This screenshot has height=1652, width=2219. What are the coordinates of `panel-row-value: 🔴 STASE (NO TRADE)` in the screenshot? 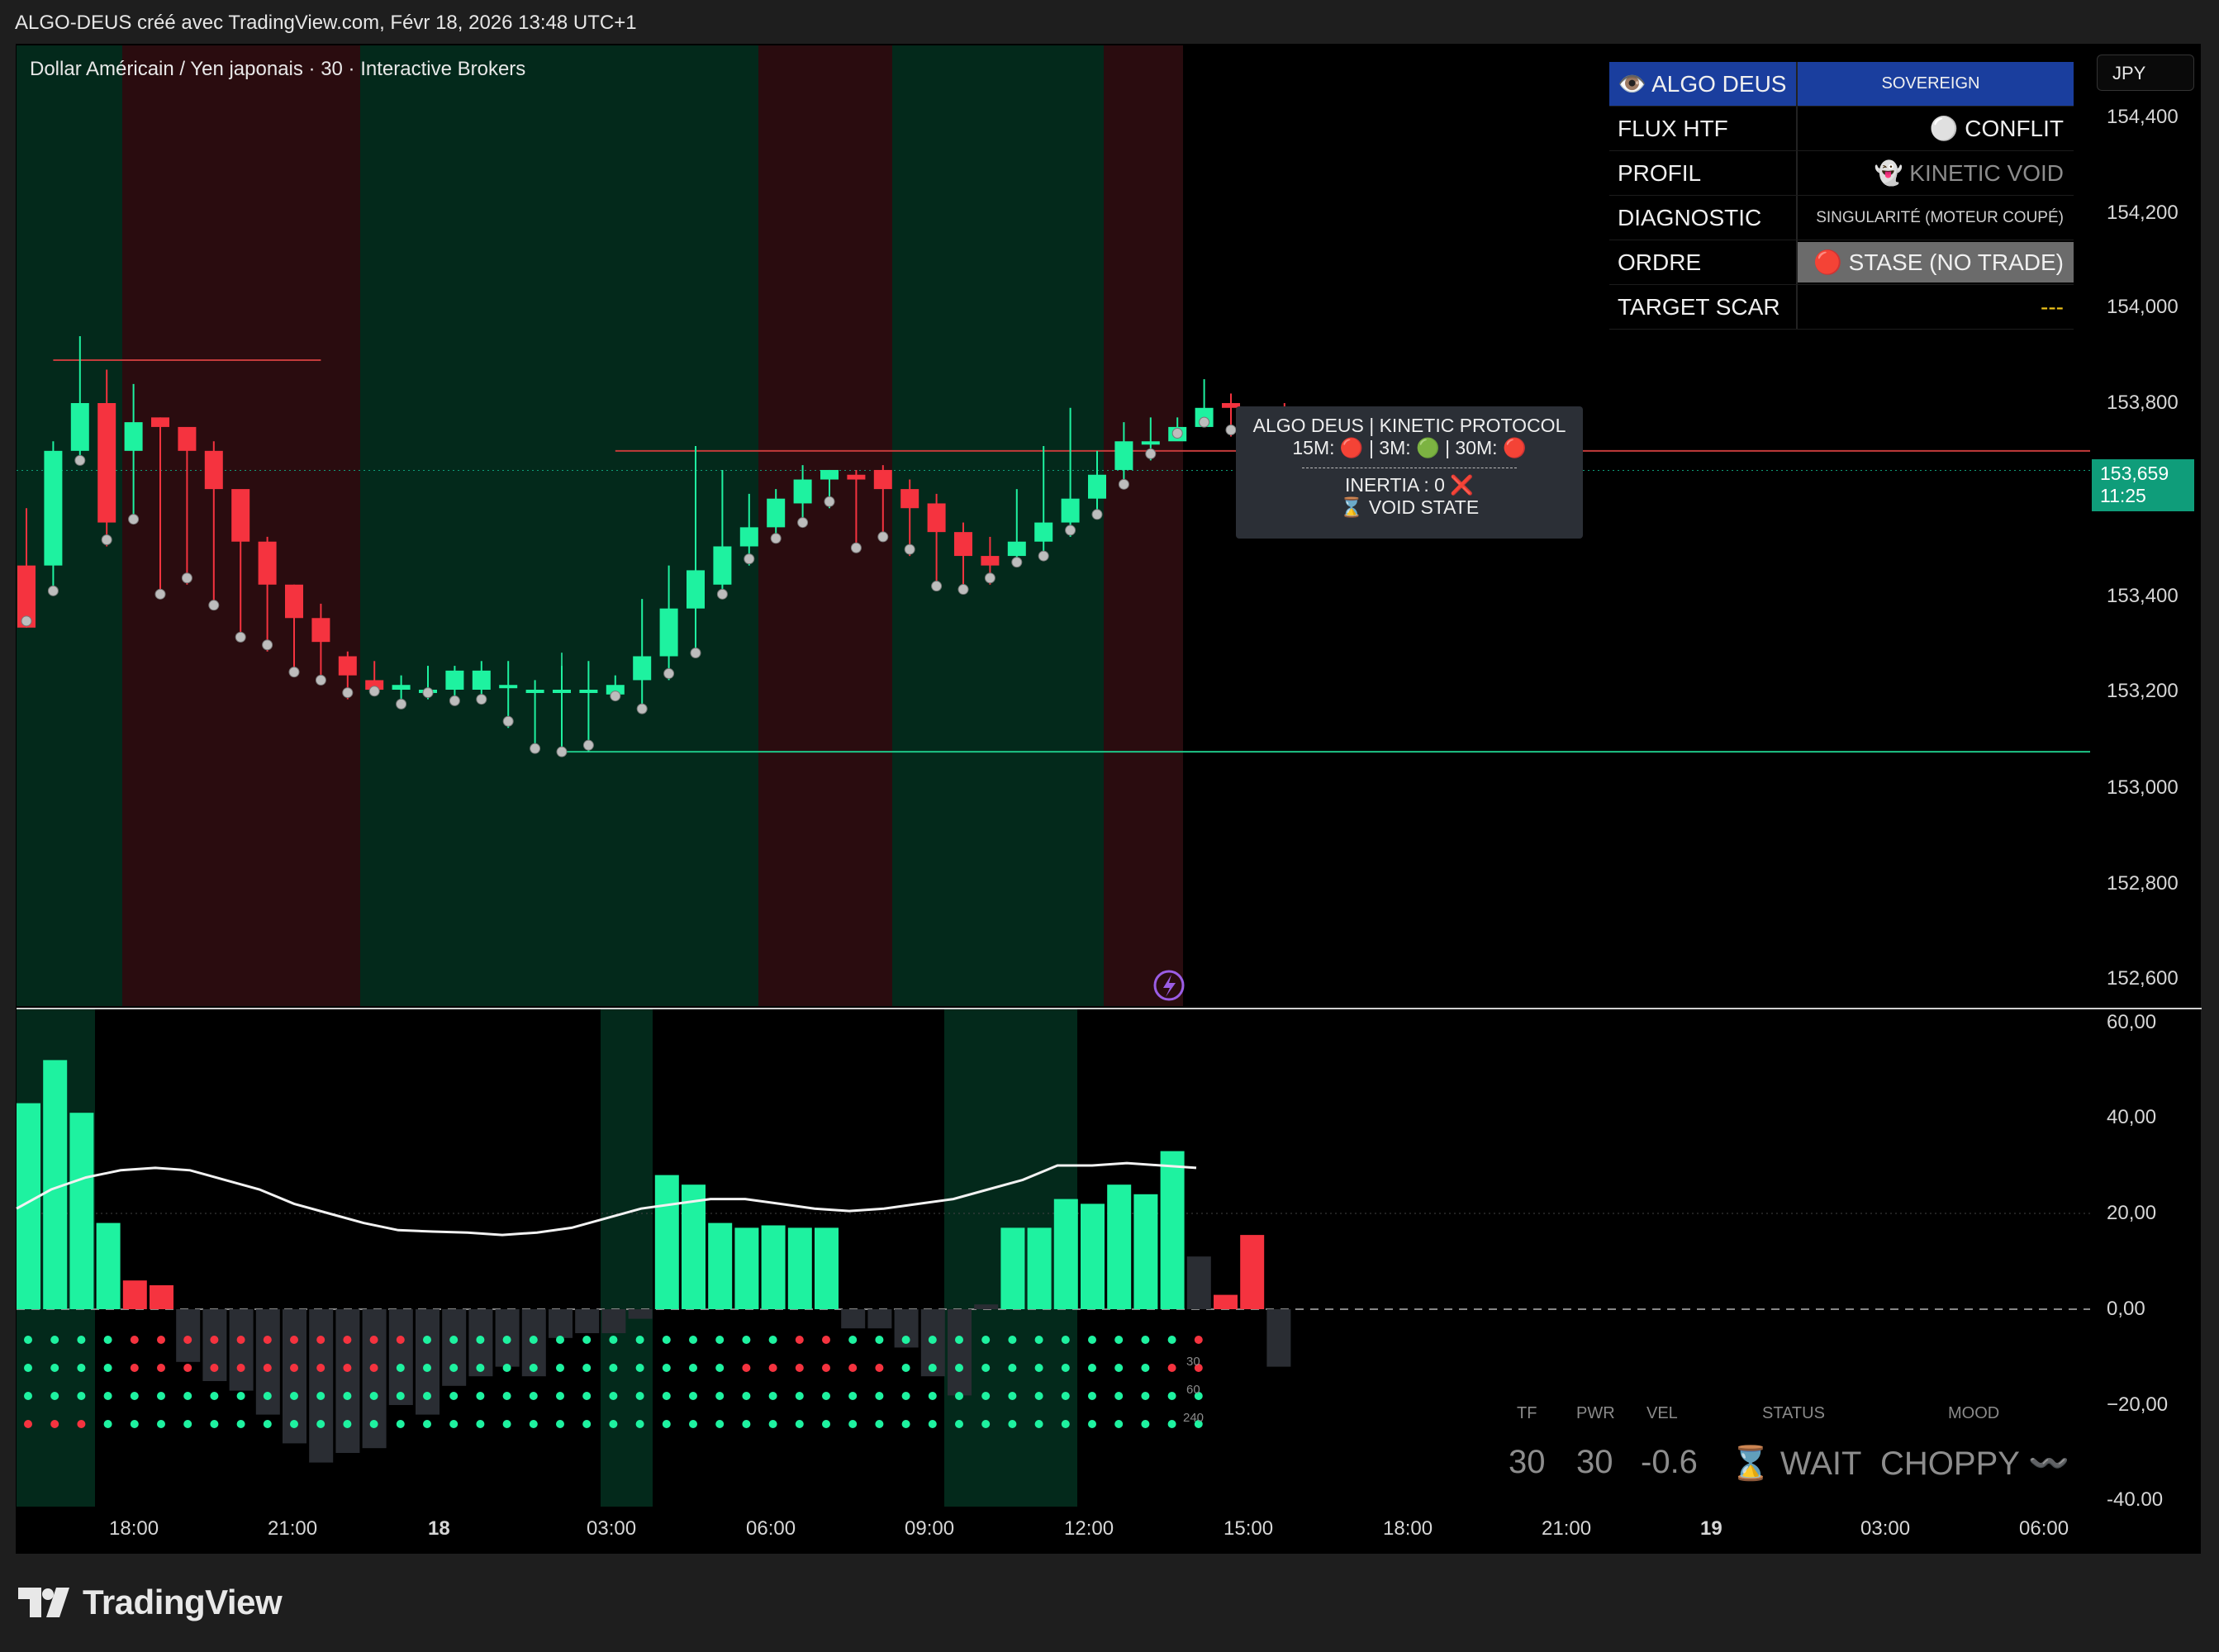 It's located at (1936, 262).